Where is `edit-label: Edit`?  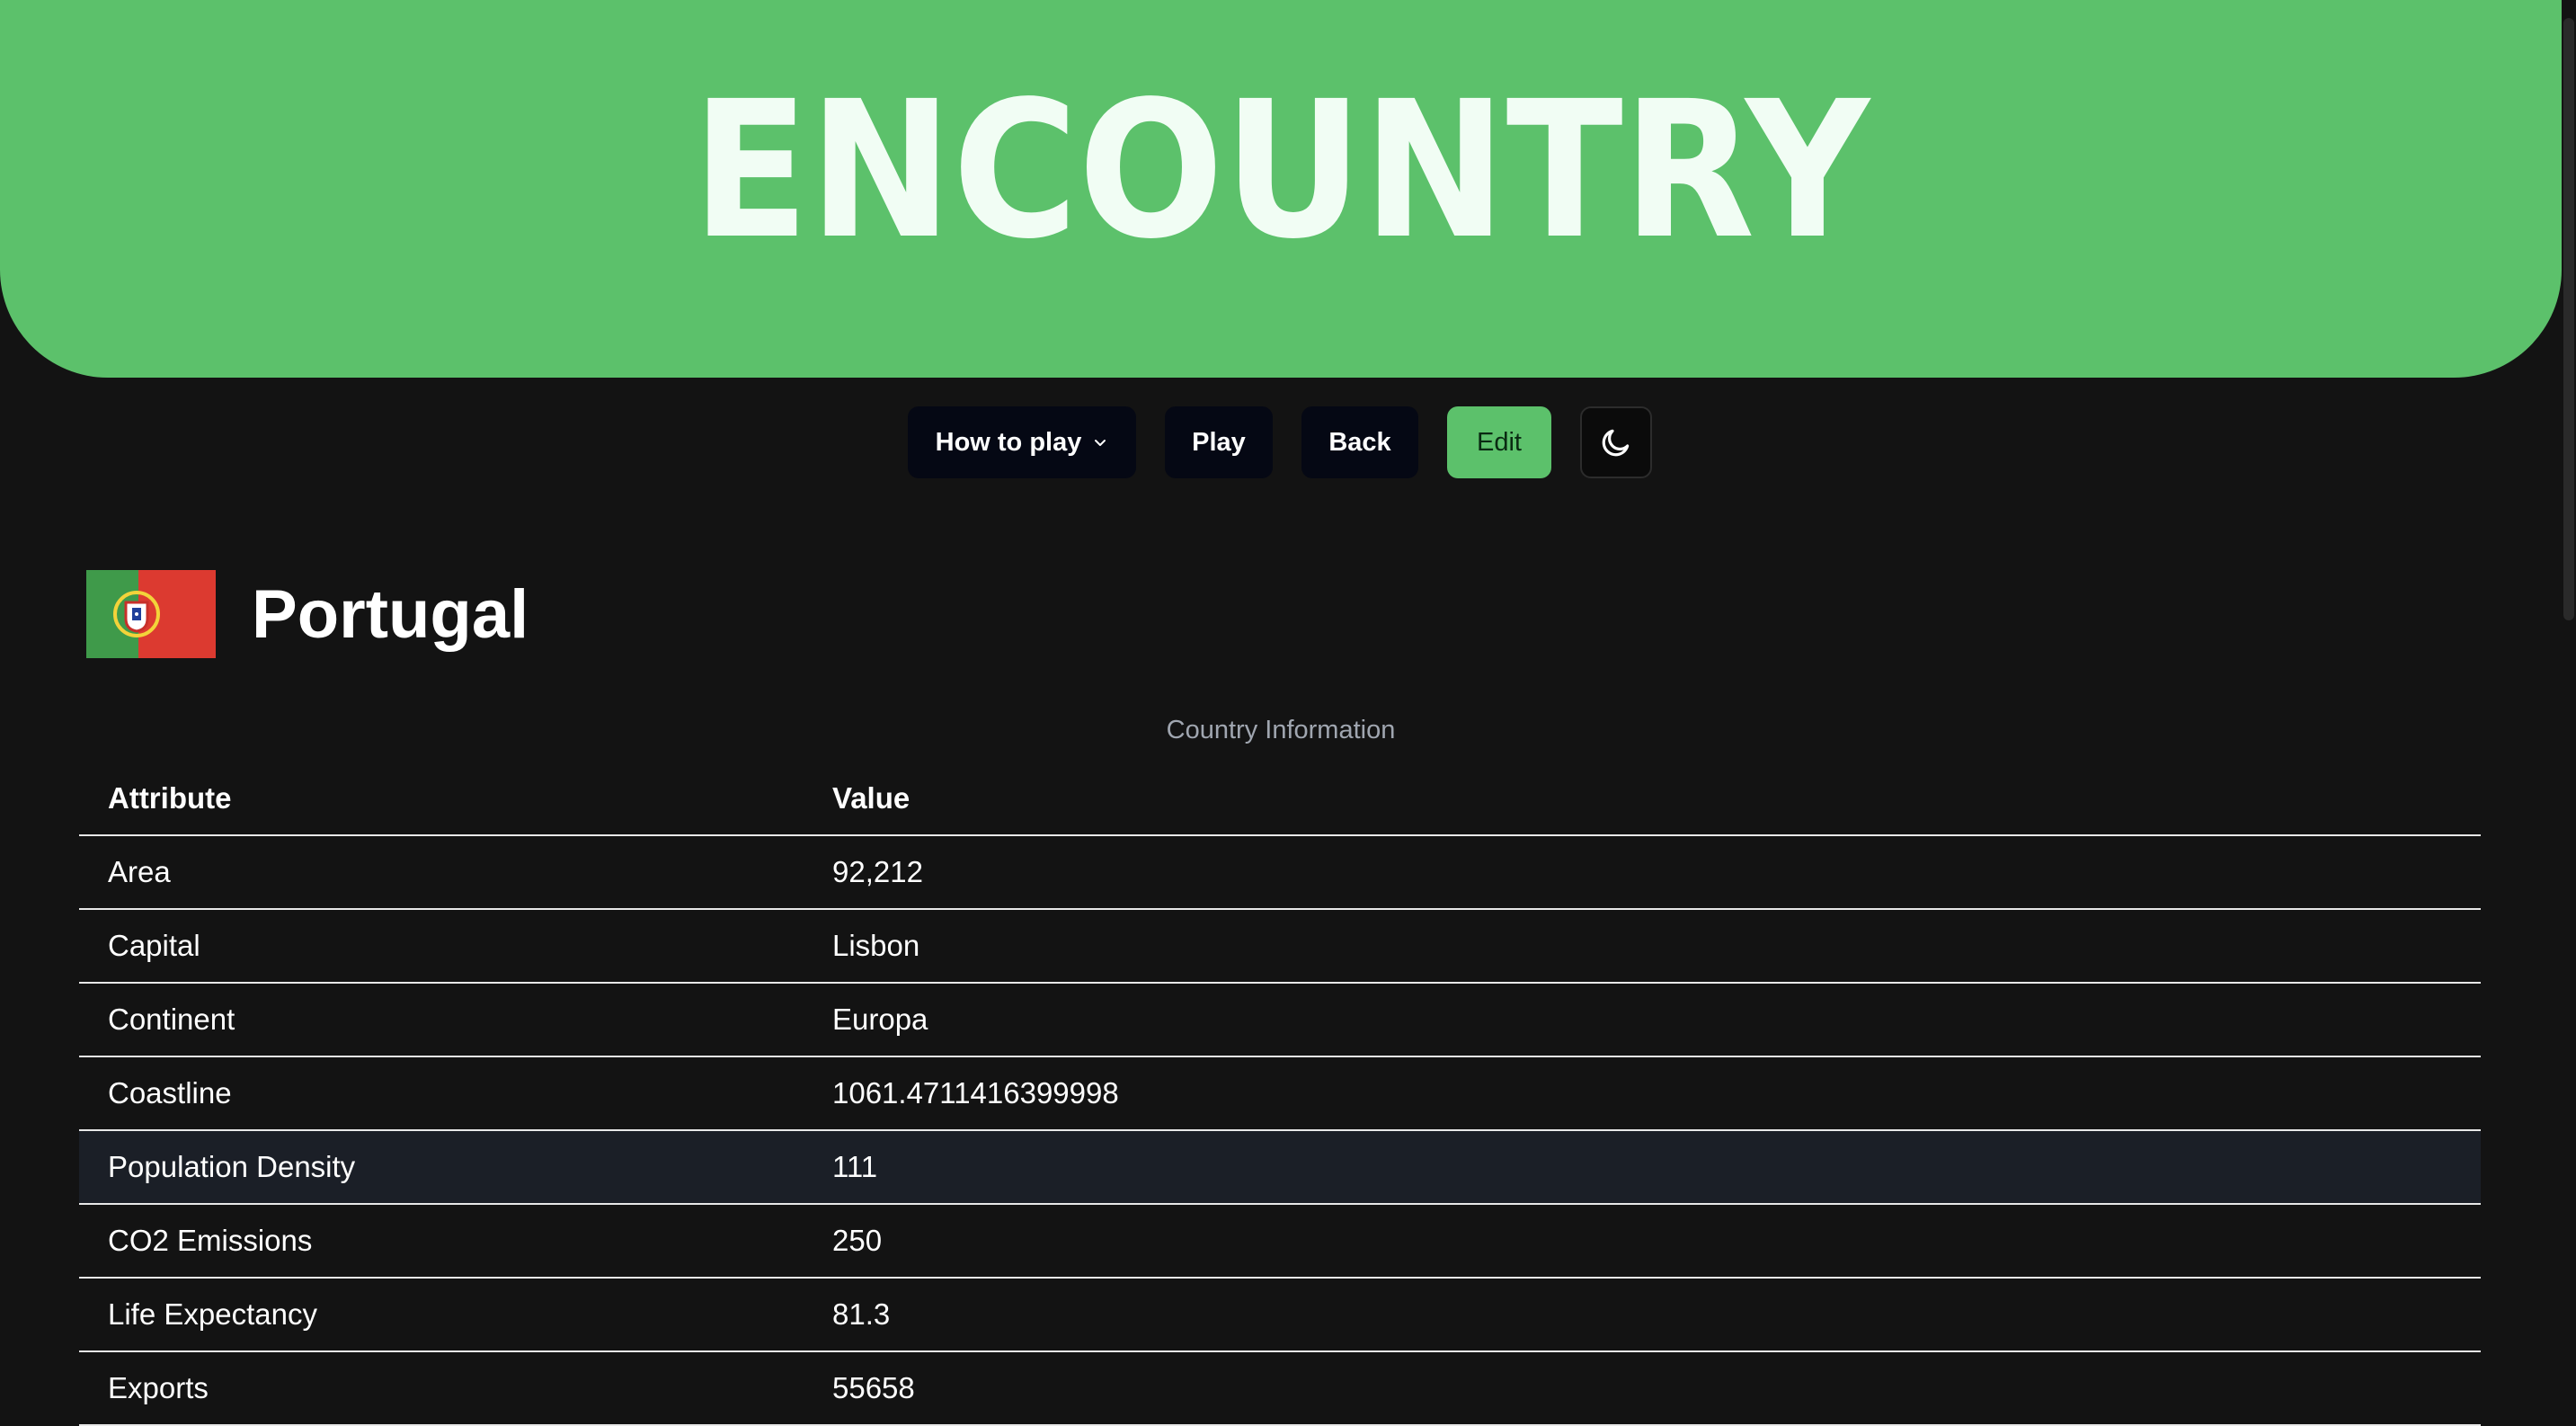
edit-label: Edit is located at coordinates (1499, 442).